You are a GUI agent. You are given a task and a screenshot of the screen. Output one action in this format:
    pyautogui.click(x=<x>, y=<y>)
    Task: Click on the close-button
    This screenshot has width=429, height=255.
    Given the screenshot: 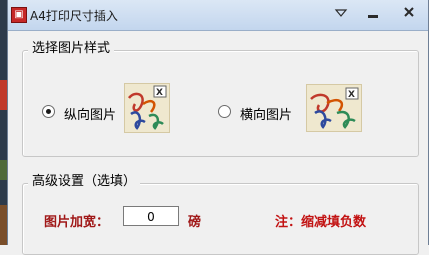 What is the action you would take?
    pyautogui.click(x=409, y=13)
    